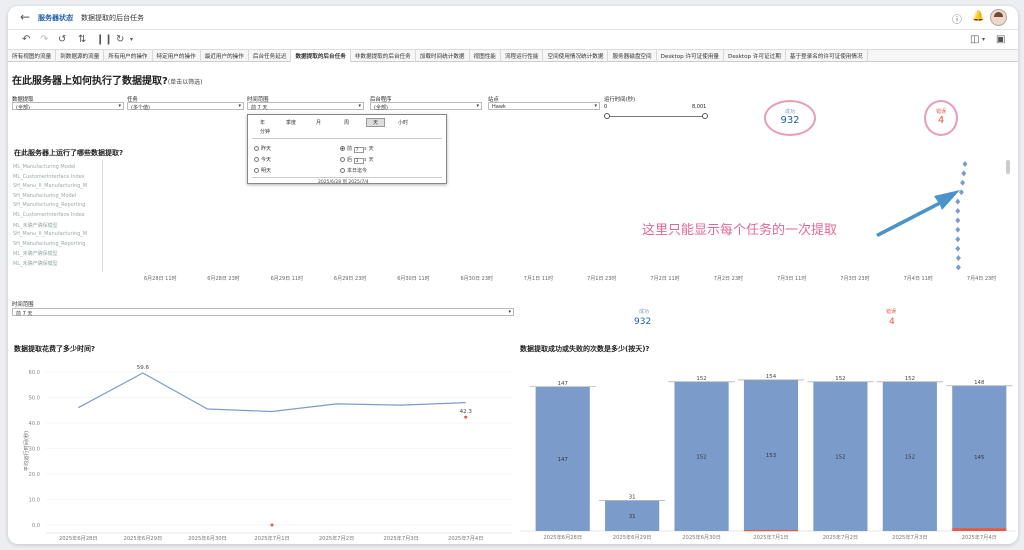 This screenshot has width=1024, height=550. I want to click on radio-previous: 前 7 ⇕ 天, so click(357, 149).